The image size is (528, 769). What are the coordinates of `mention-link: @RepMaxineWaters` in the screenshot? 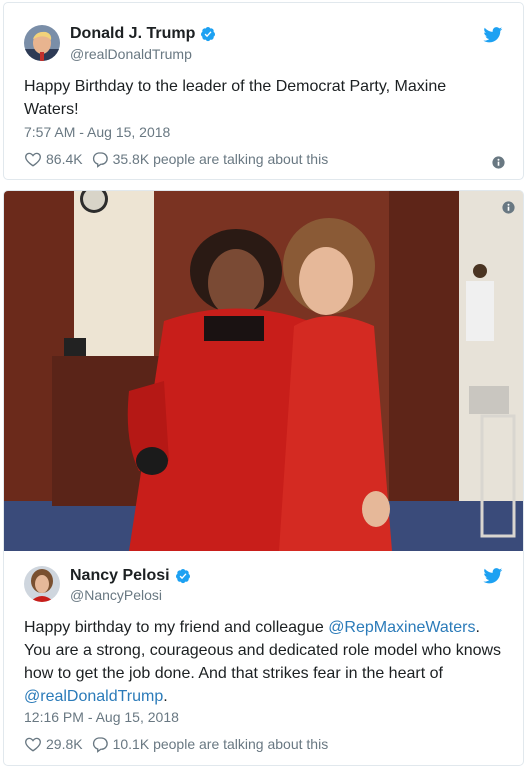 It's located at (401, 627).